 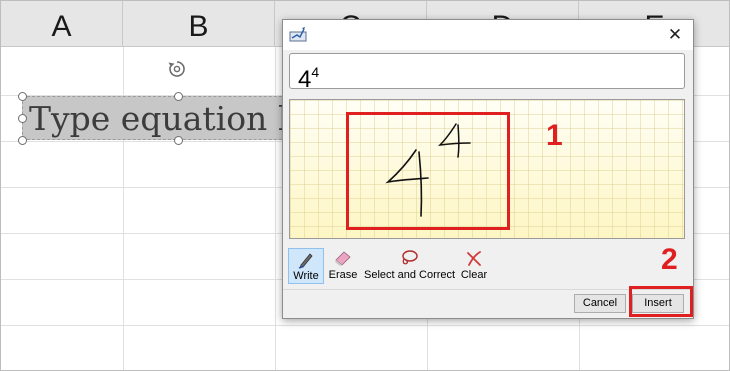 What do you see at coordinates (178, 96) in the screenshot?
I see `resize-handle-top` at bounding box center [178, 96].